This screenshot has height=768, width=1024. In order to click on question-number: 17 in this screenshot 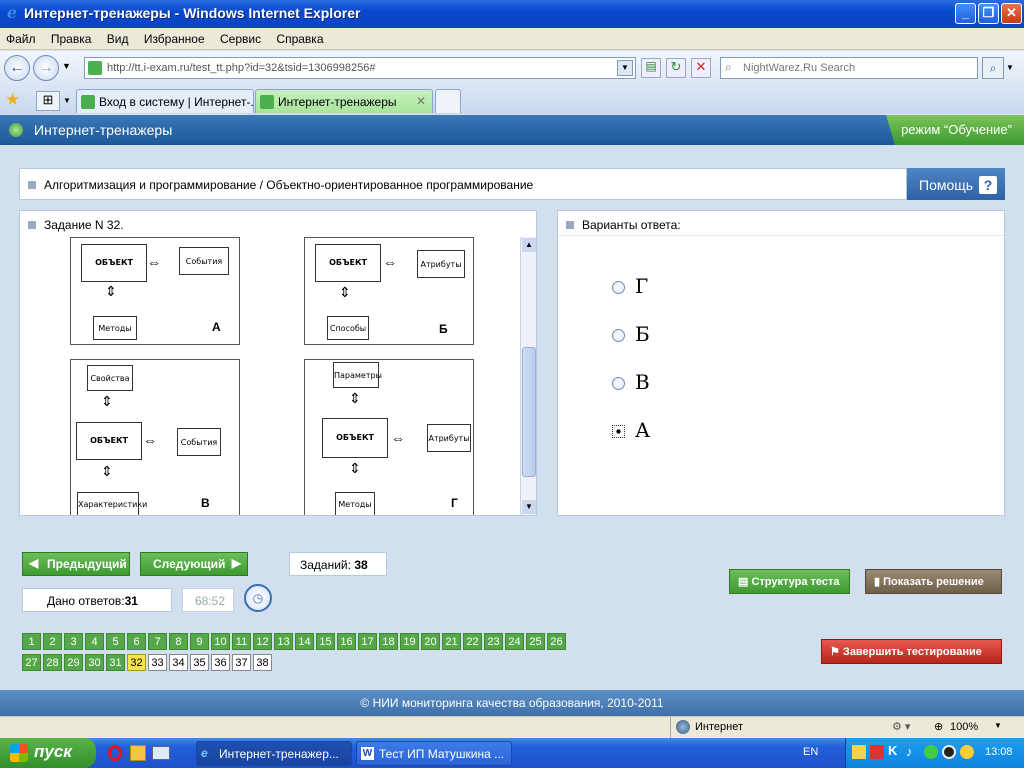, I will do `click(367, 641)`.